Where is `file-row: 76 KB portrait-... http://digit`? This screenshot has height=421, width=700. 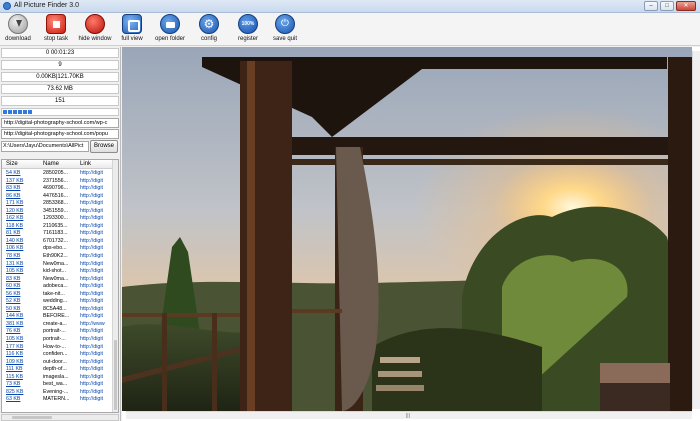
file-row: 76 KB portrait-... http://digit is located at coordinates (58, 332).